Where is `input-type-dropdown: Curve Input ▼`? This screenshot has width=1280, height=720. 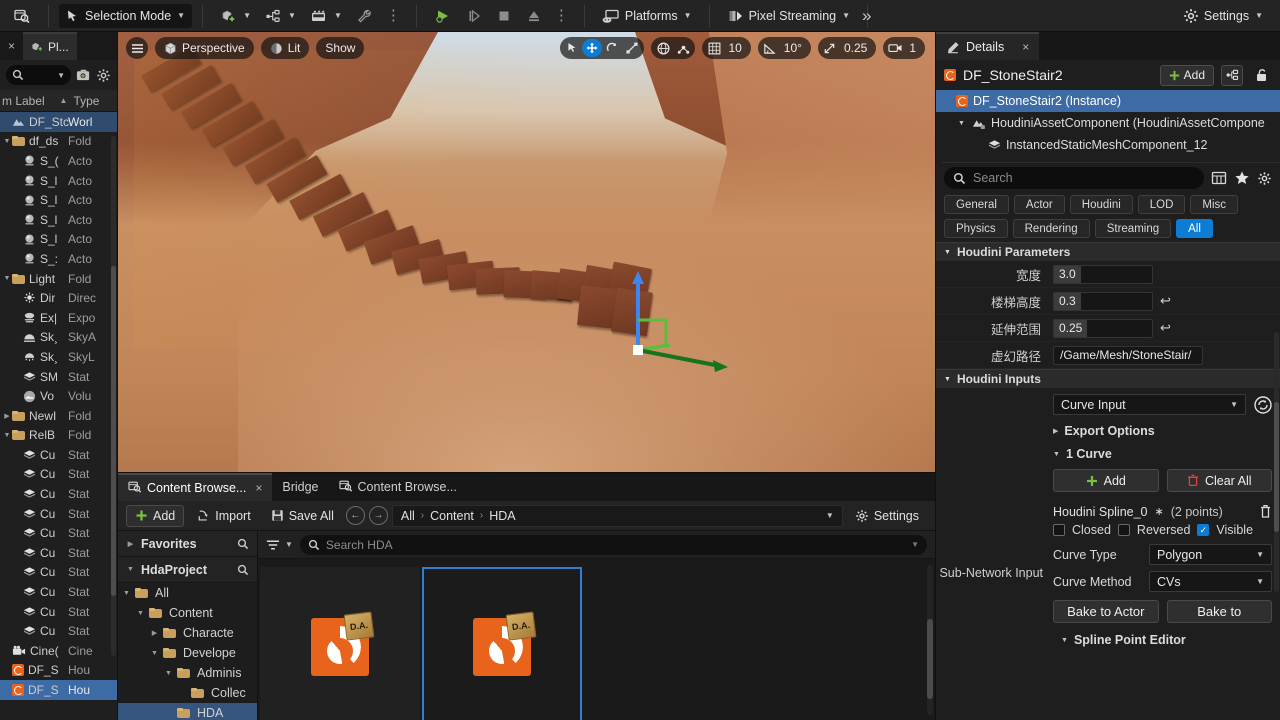
input-type-dropdown: Curve Input ▼ is located at coordinates (1149, 404).